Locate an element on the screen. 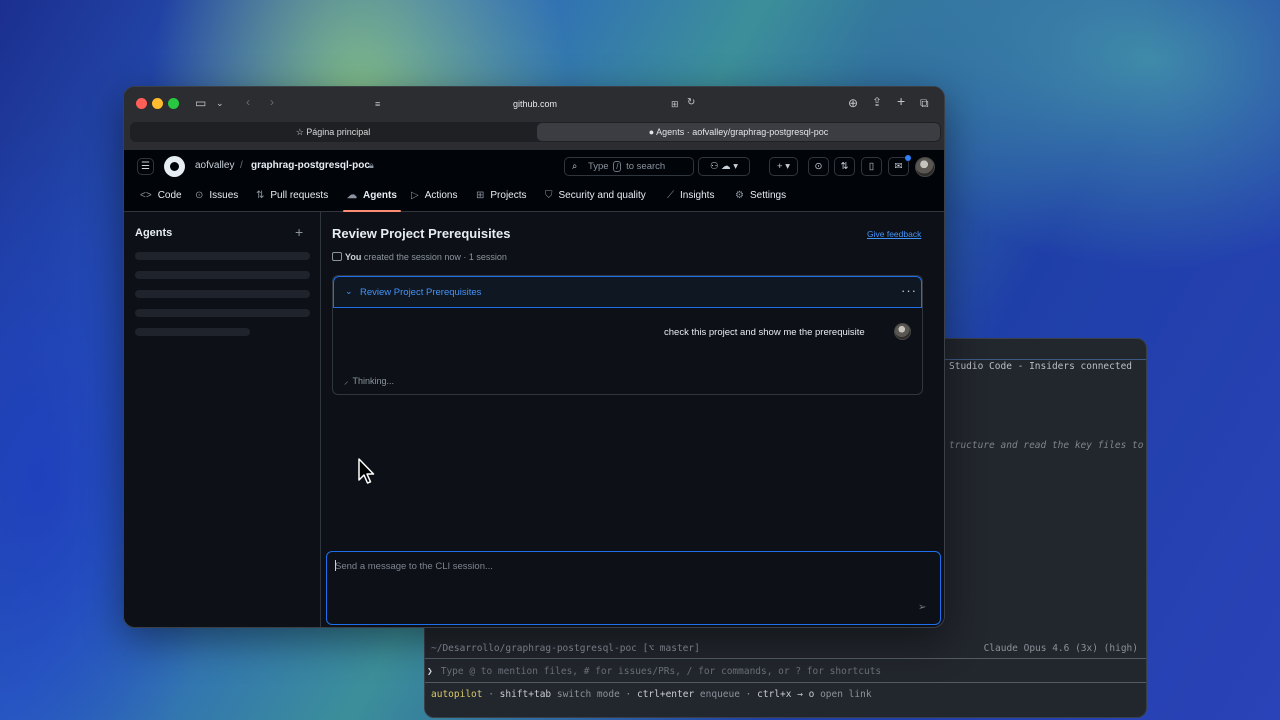 The height and width of the screenshot is (720, 1280). forward-icon: › is located at coordinates (272, 102).